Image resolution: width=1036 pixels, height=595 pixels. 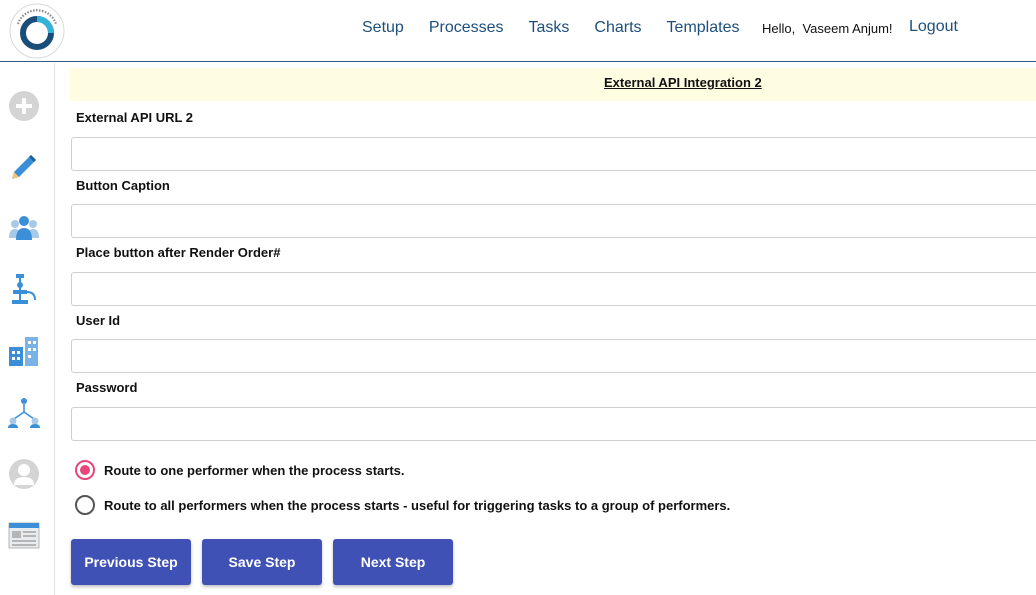 What do you see at coordinates (135, 117) in the screenshot?
I see `external-api-url-label: External API URL 2` at bounding box center [135, 117].